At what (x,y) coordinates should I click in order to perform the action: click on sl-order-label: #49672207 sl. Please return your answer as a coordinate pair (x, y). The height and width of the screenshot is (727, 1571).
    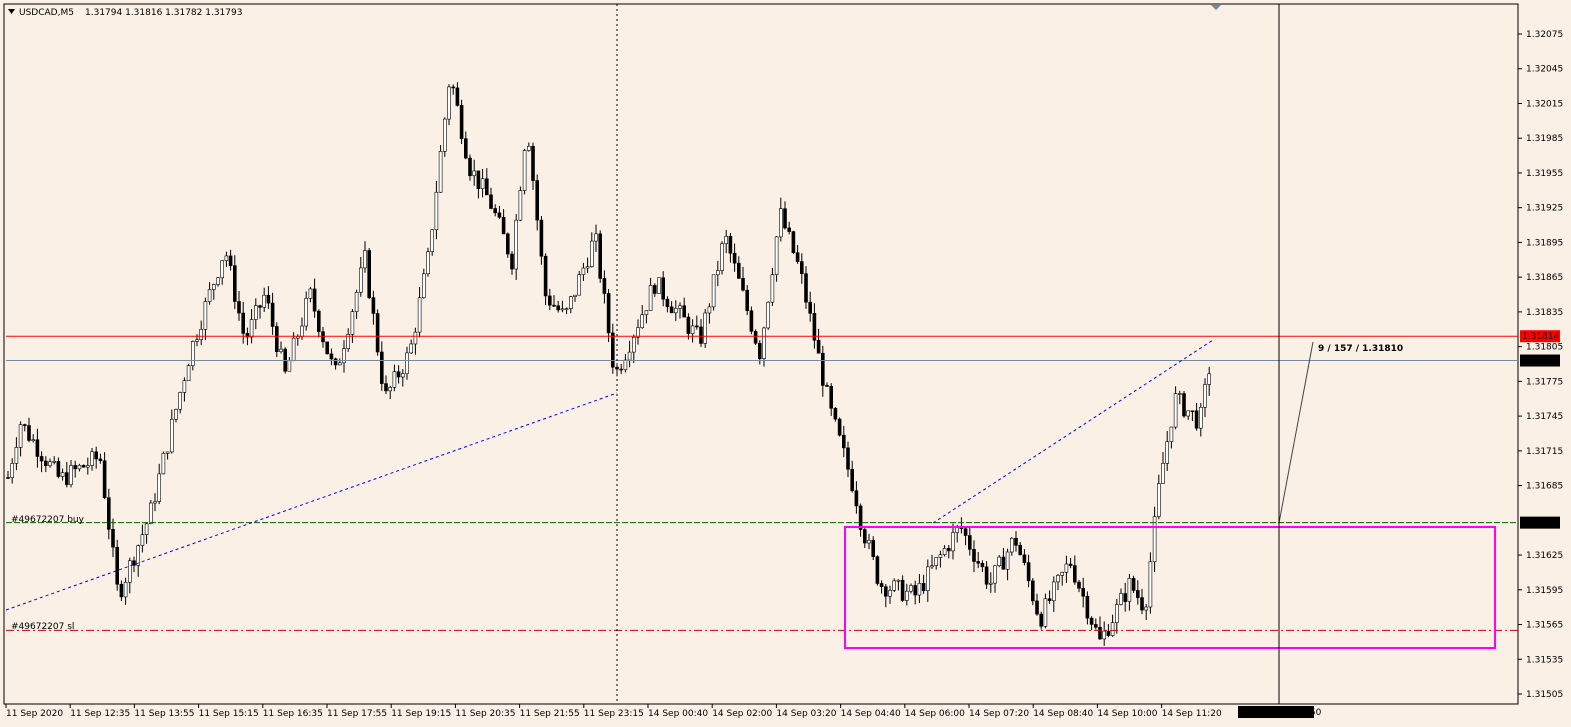
    Looking at the image, I should click on (42, 627).